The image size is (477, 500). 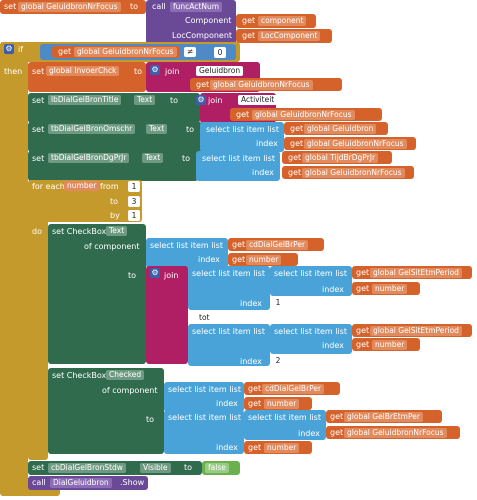 What do you see at coordinates (278, 360) in the screenshot?
I see `index-number: 2` at bounding box center [278, 360].